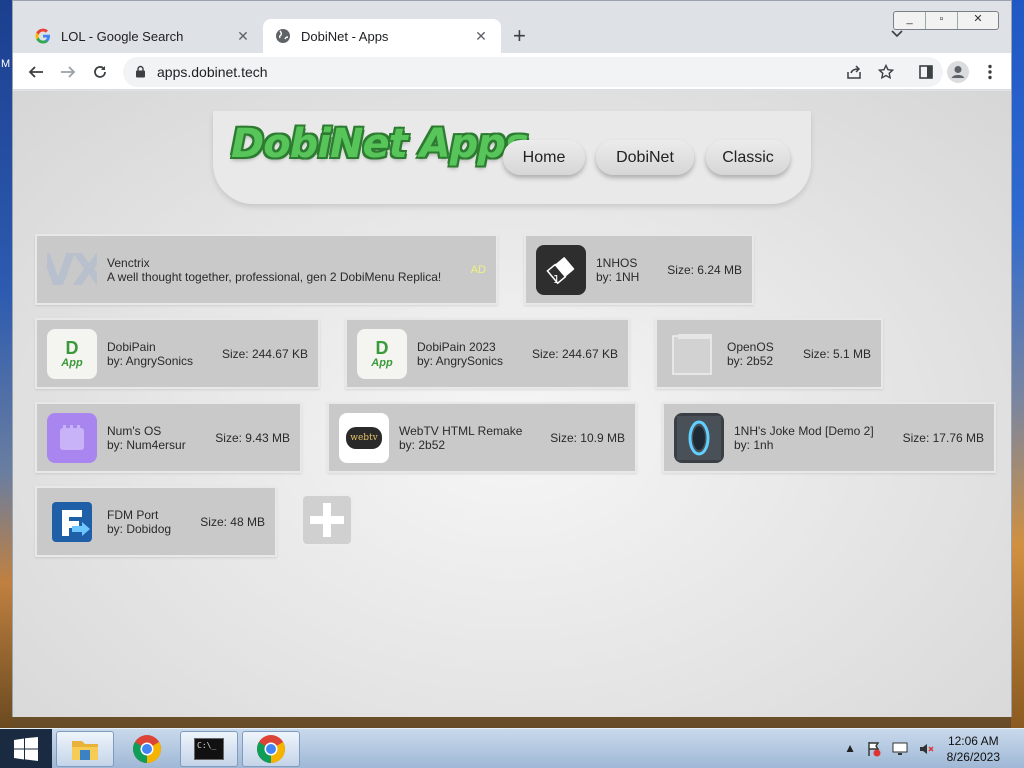  I want to click on fdm-icon, so click(72, 522).